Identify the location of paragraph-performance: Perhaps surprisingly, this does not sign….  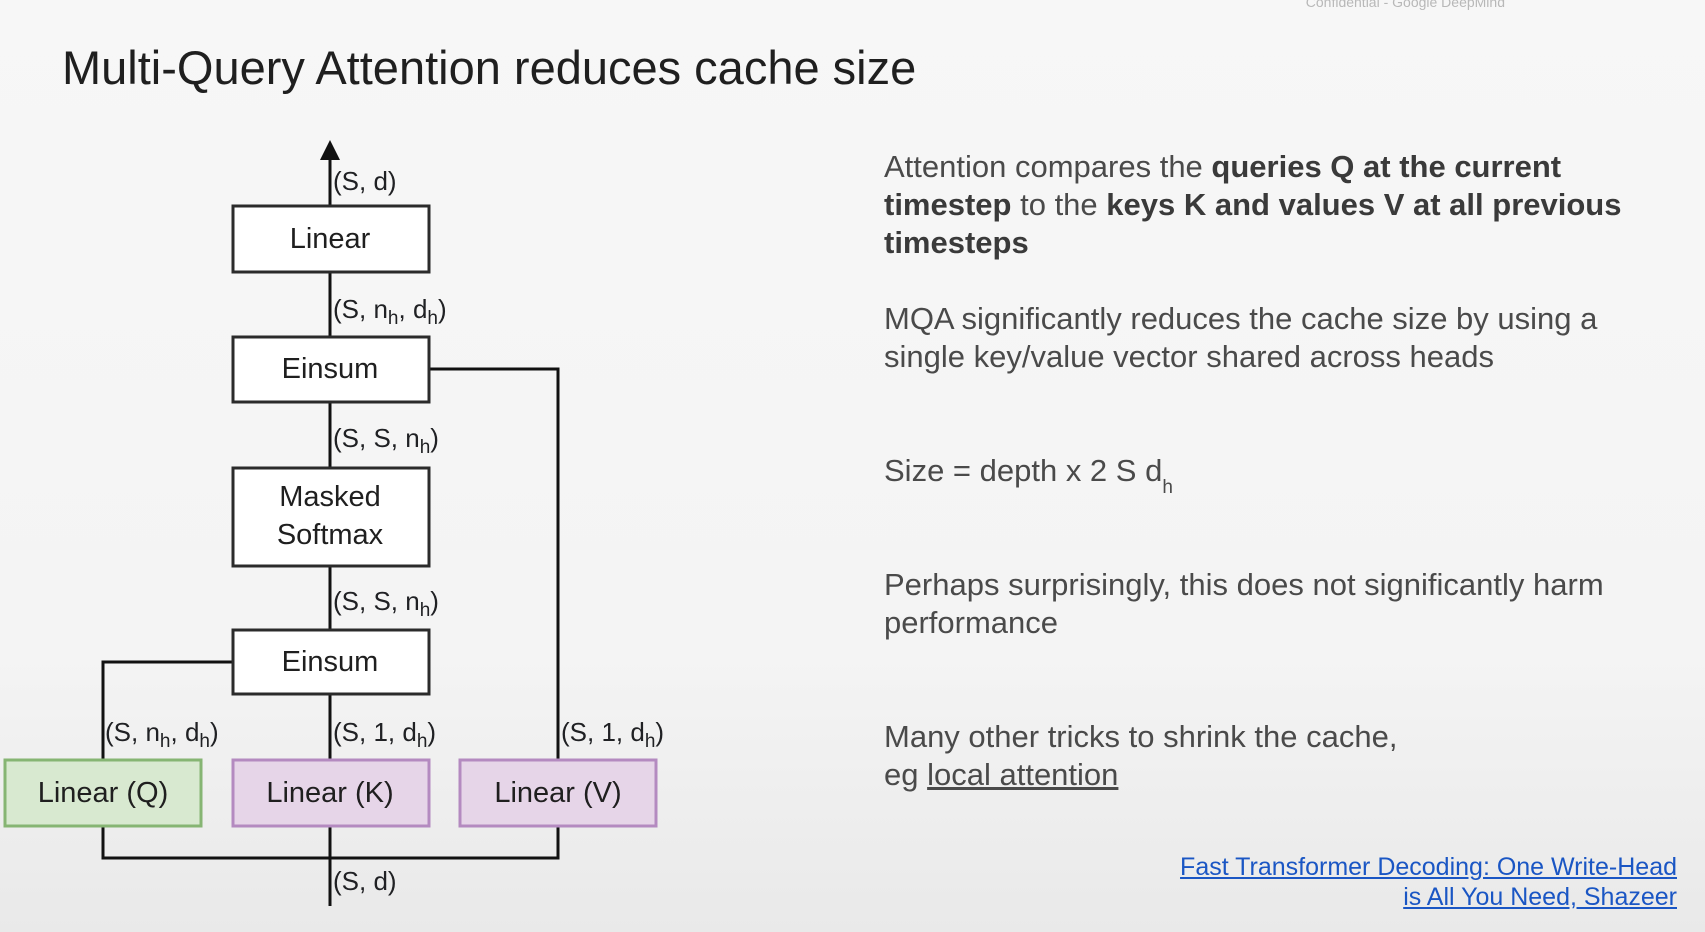
(1244, 603).